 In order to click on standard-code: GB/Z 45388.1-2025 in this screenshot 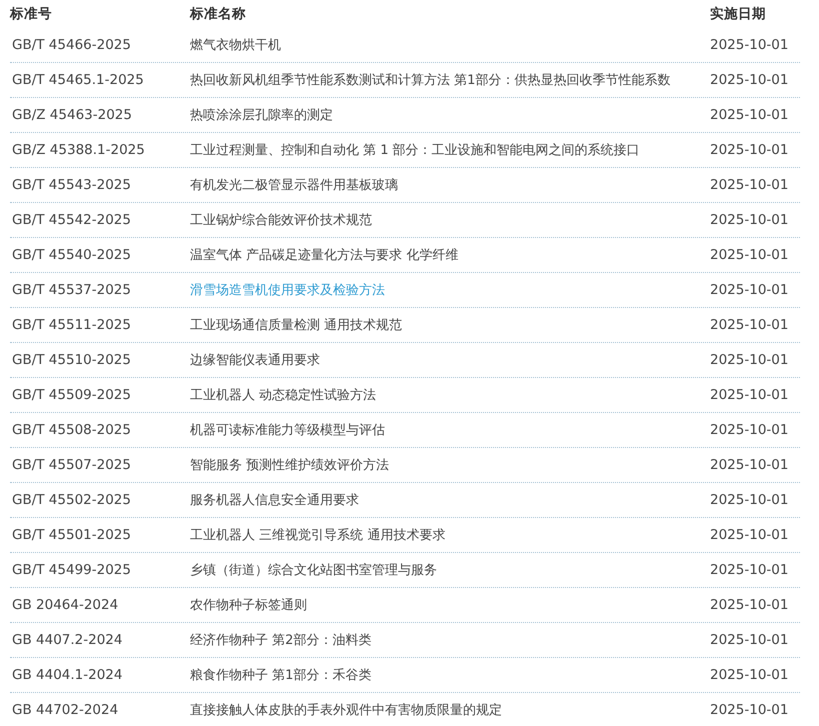, I will do `click(78, 150)`.